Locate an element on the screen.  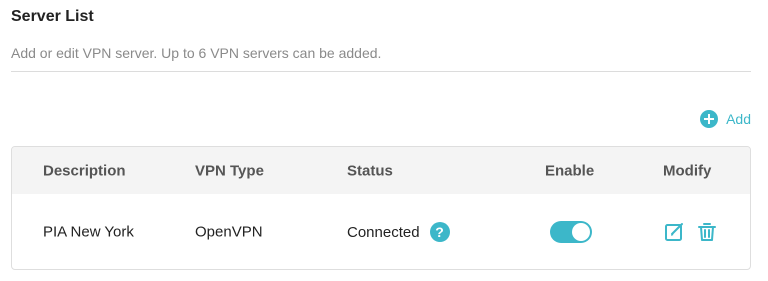
header-status: Status is located at coordinates (370, 170).